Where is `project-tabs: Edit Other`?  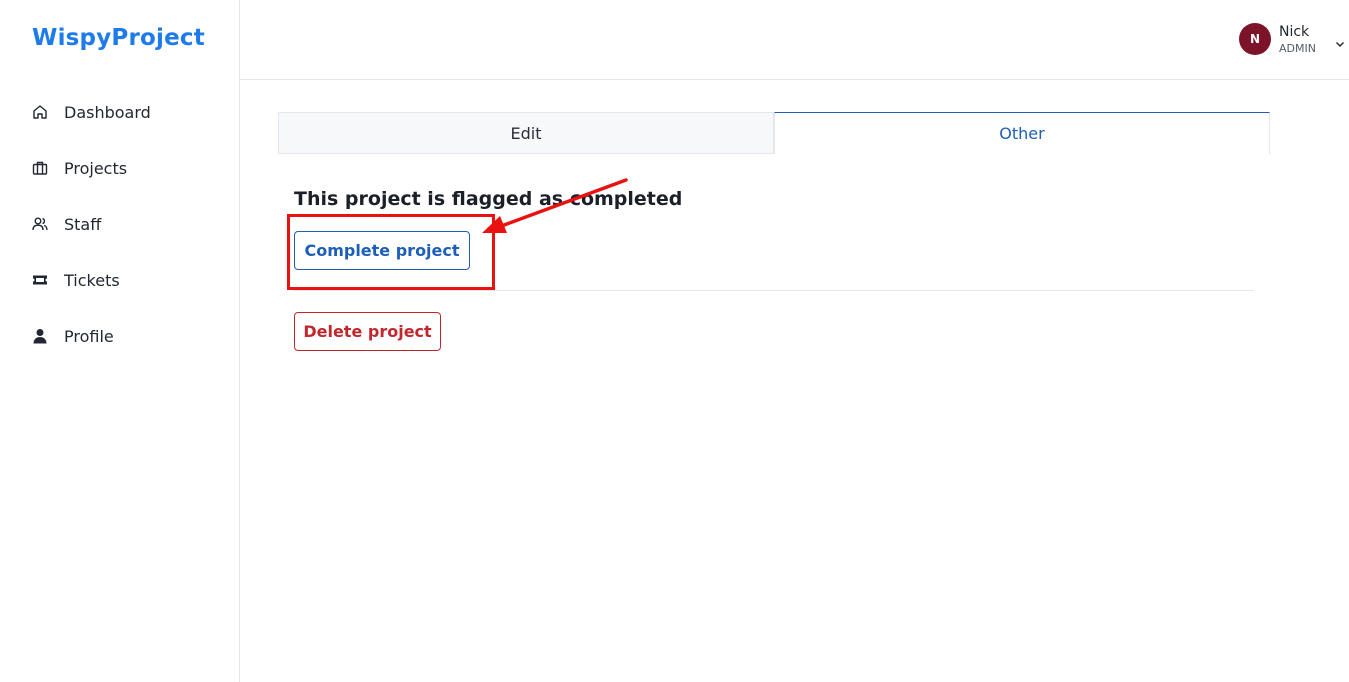 project-tabs: Edit Other is located at coordinates (774, 133).